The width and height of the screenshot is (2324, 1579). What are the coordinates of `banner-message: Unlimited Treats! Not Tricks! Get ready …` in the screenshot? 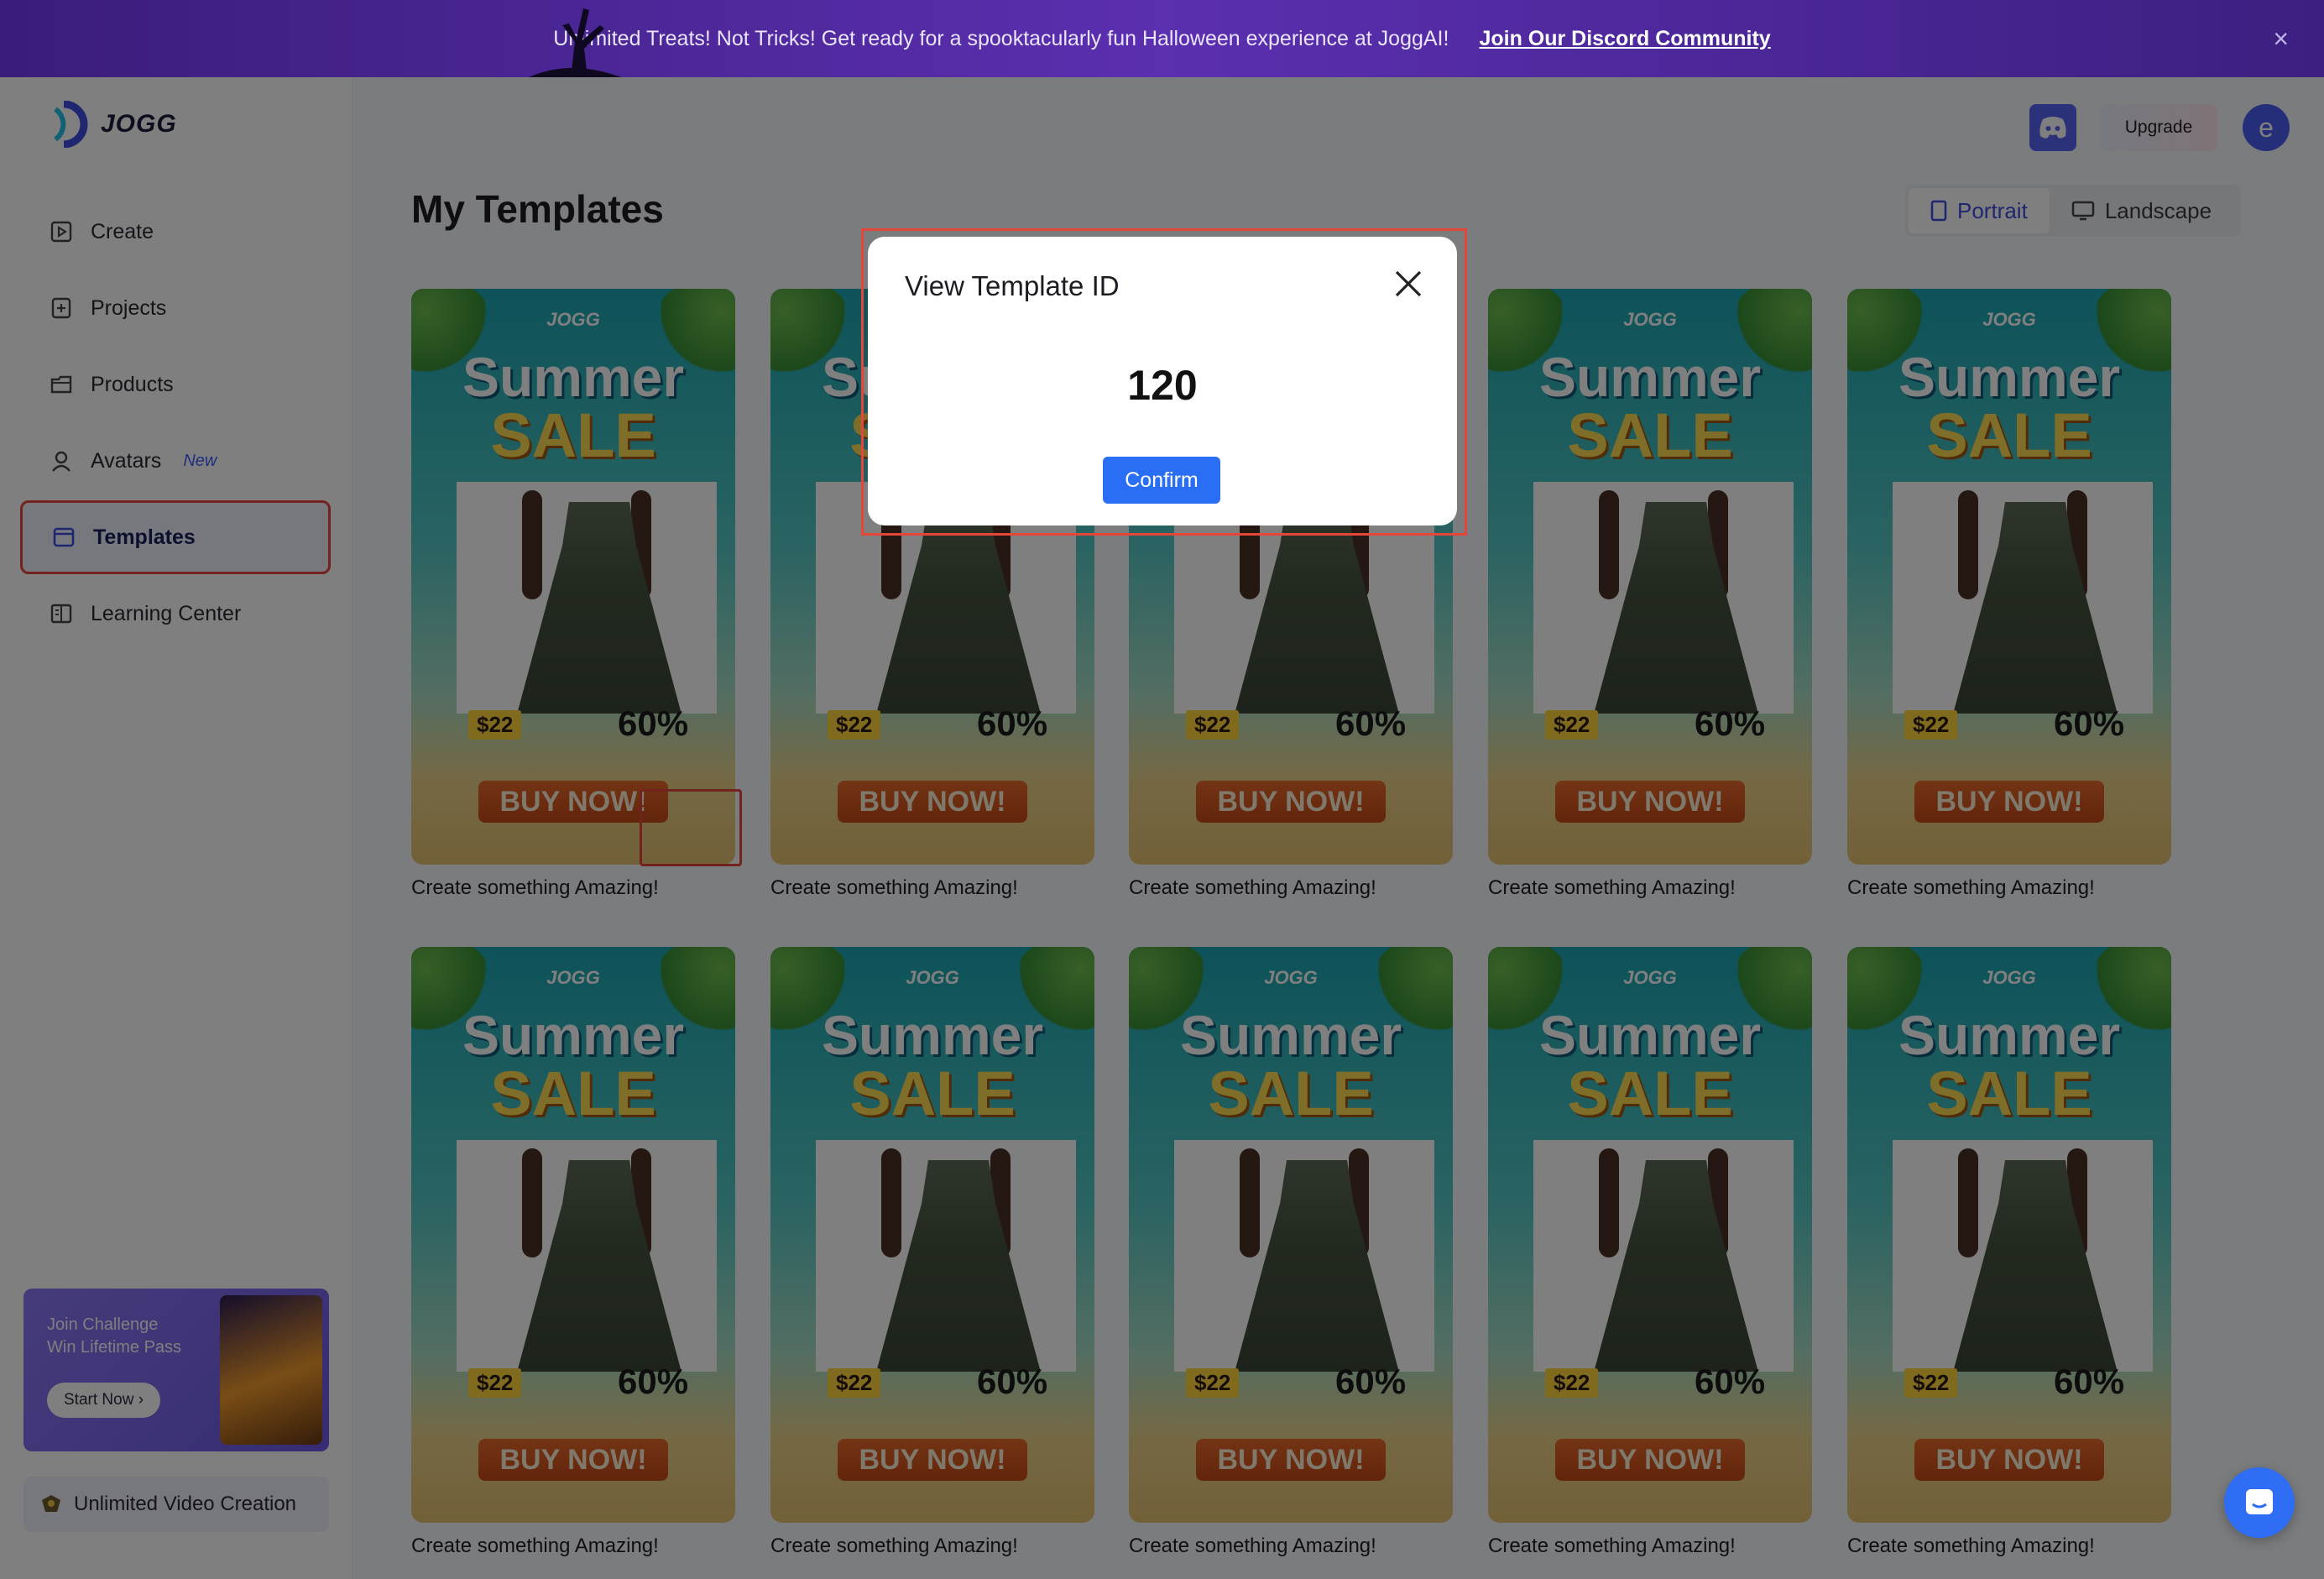 It's located at (1001, 38).